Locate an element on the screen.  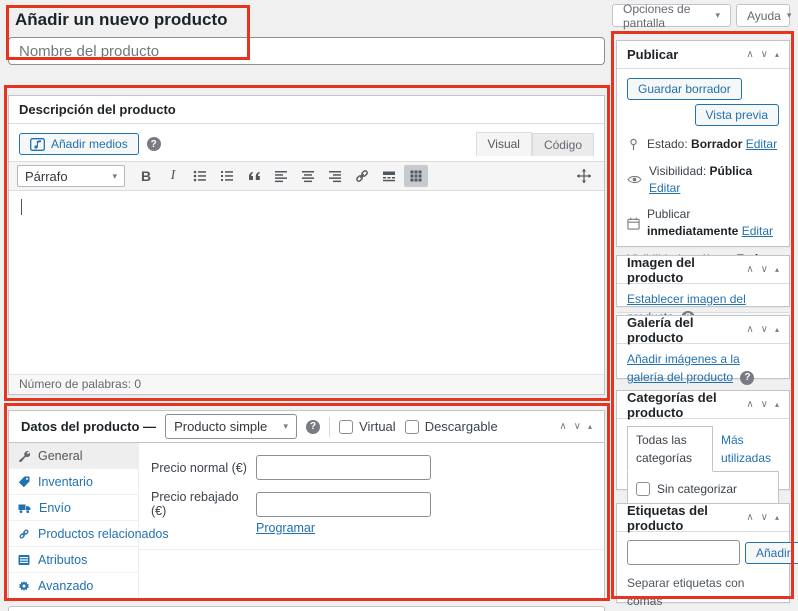
description-panel-header: Descripción del producto is located at coordinates (306, 110).